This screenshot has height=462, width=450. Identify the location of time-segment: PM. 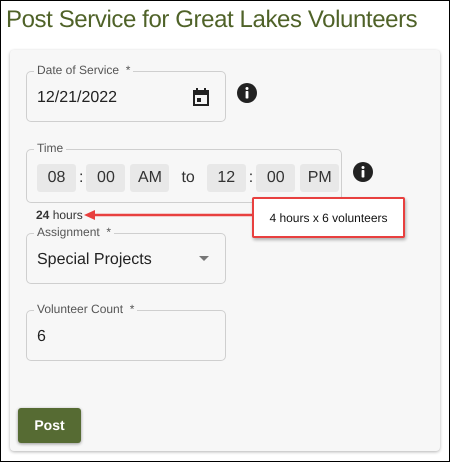
(320, 178).